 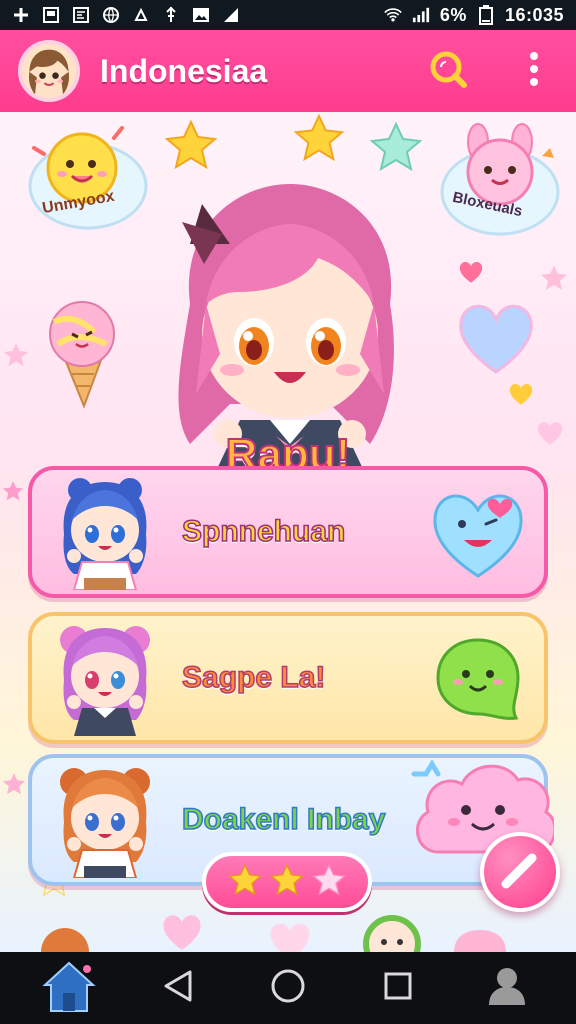 What do you see at coordinates (87, 182) in the screenshot?
I see `left-badge: Unmyoox` at bounding box center [87, 182].